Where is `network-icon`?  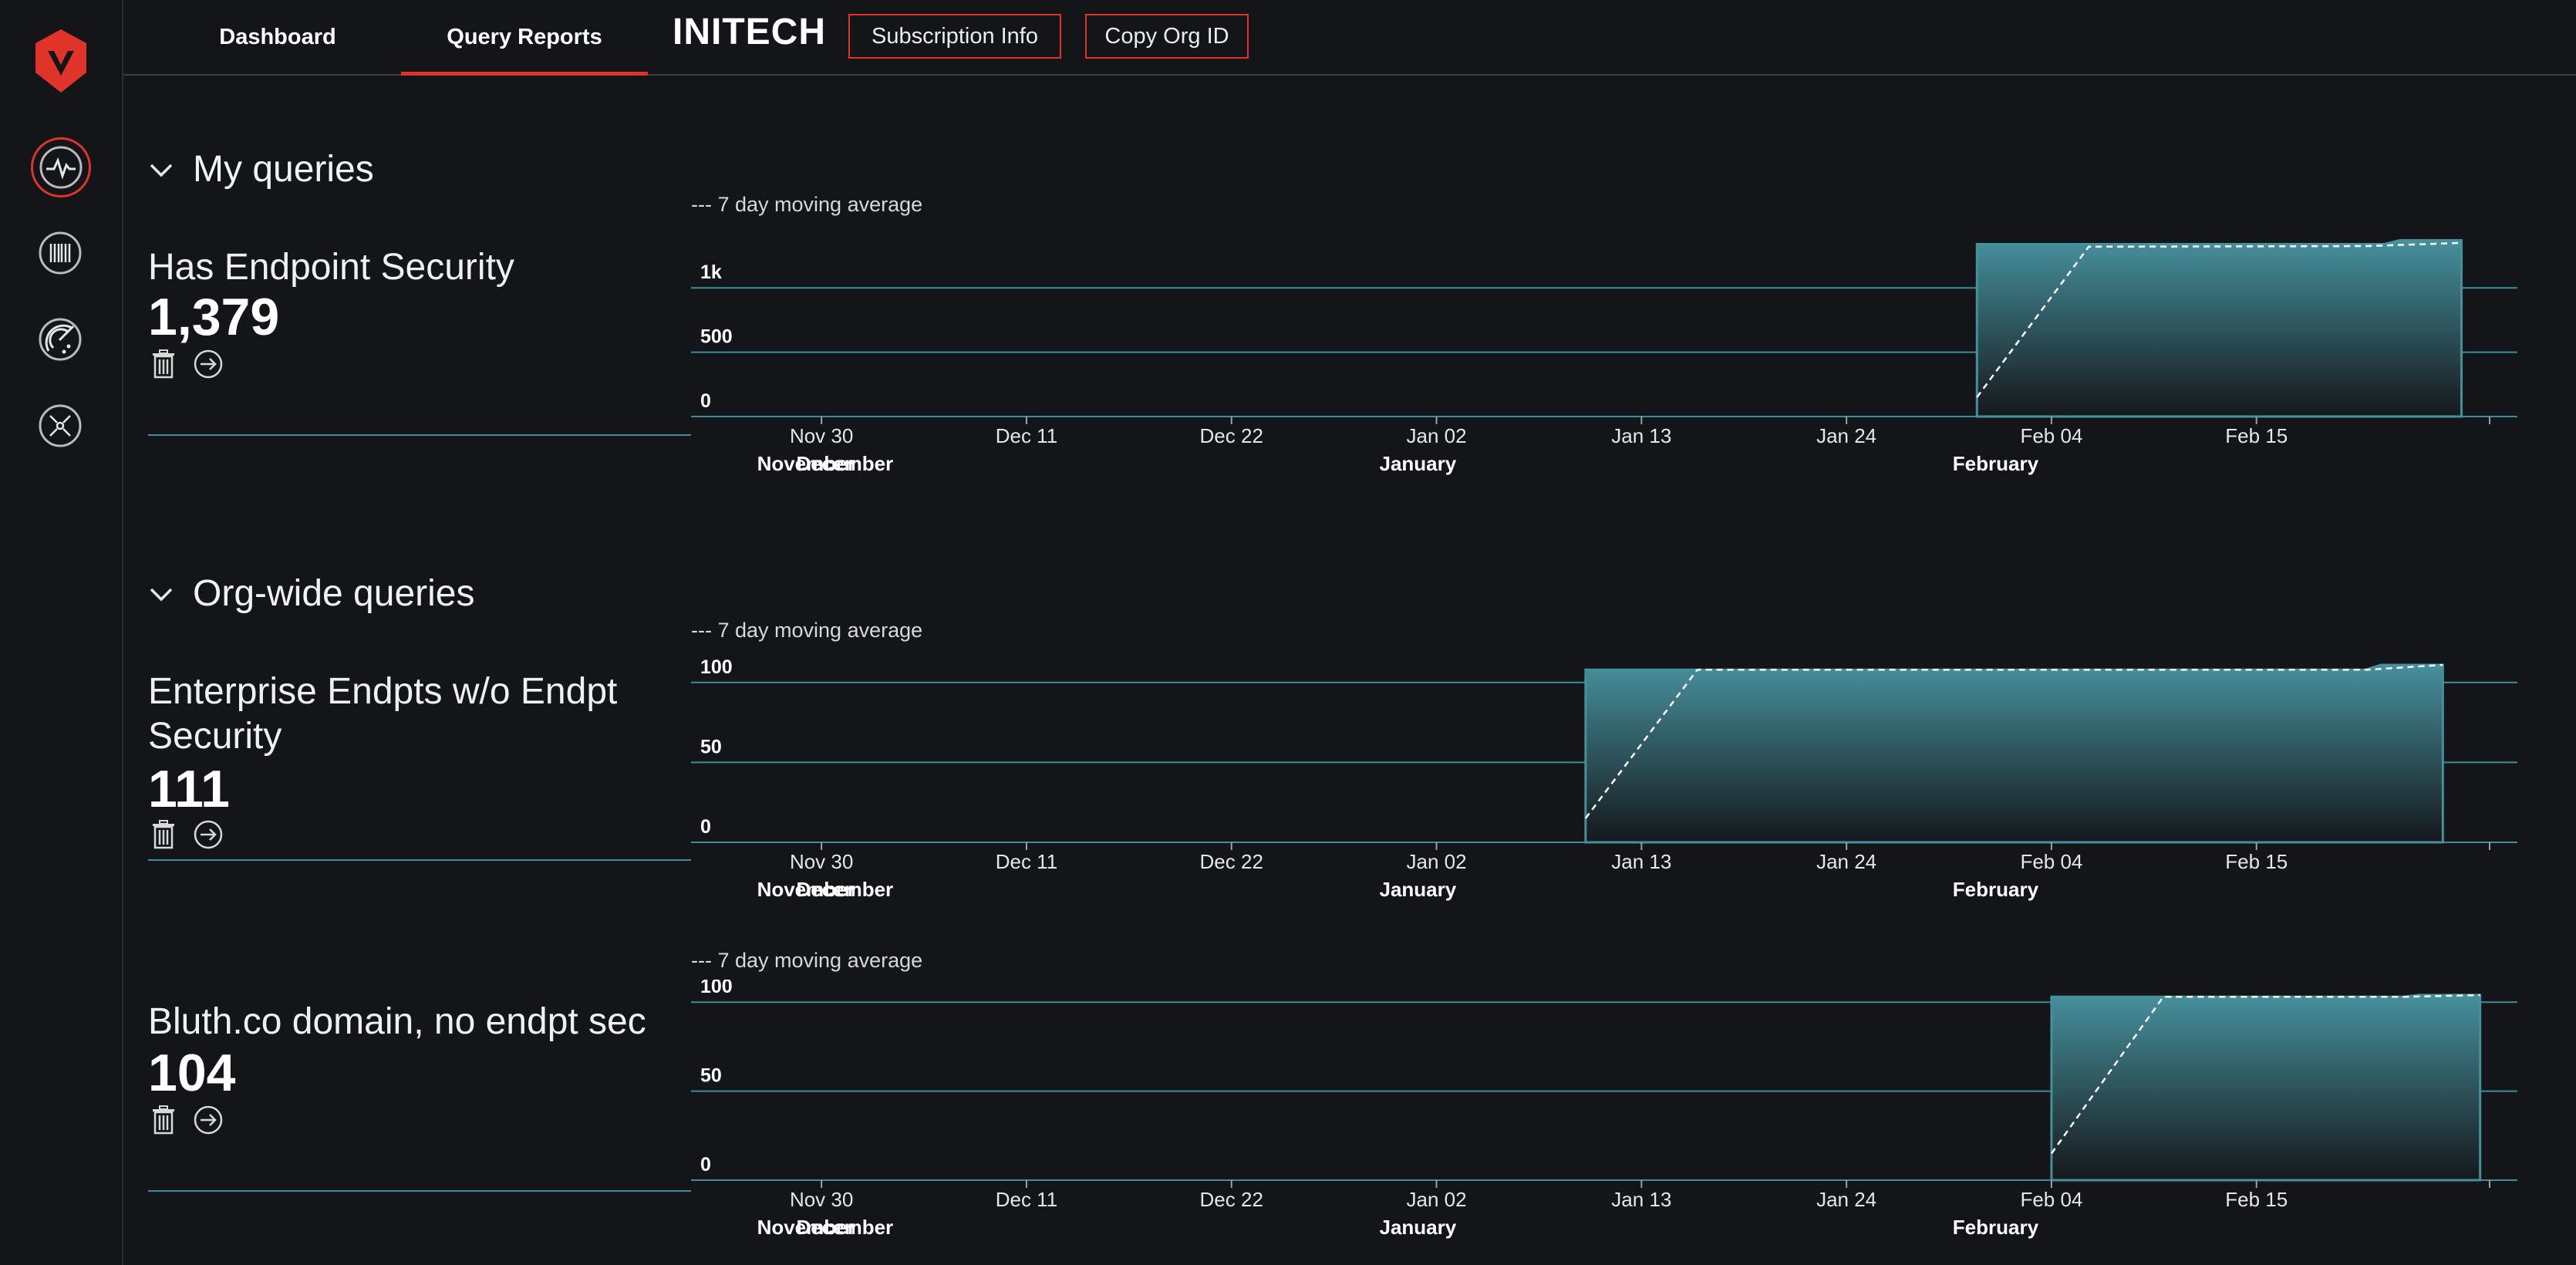 network-icon is located at coordinates (60, 425).